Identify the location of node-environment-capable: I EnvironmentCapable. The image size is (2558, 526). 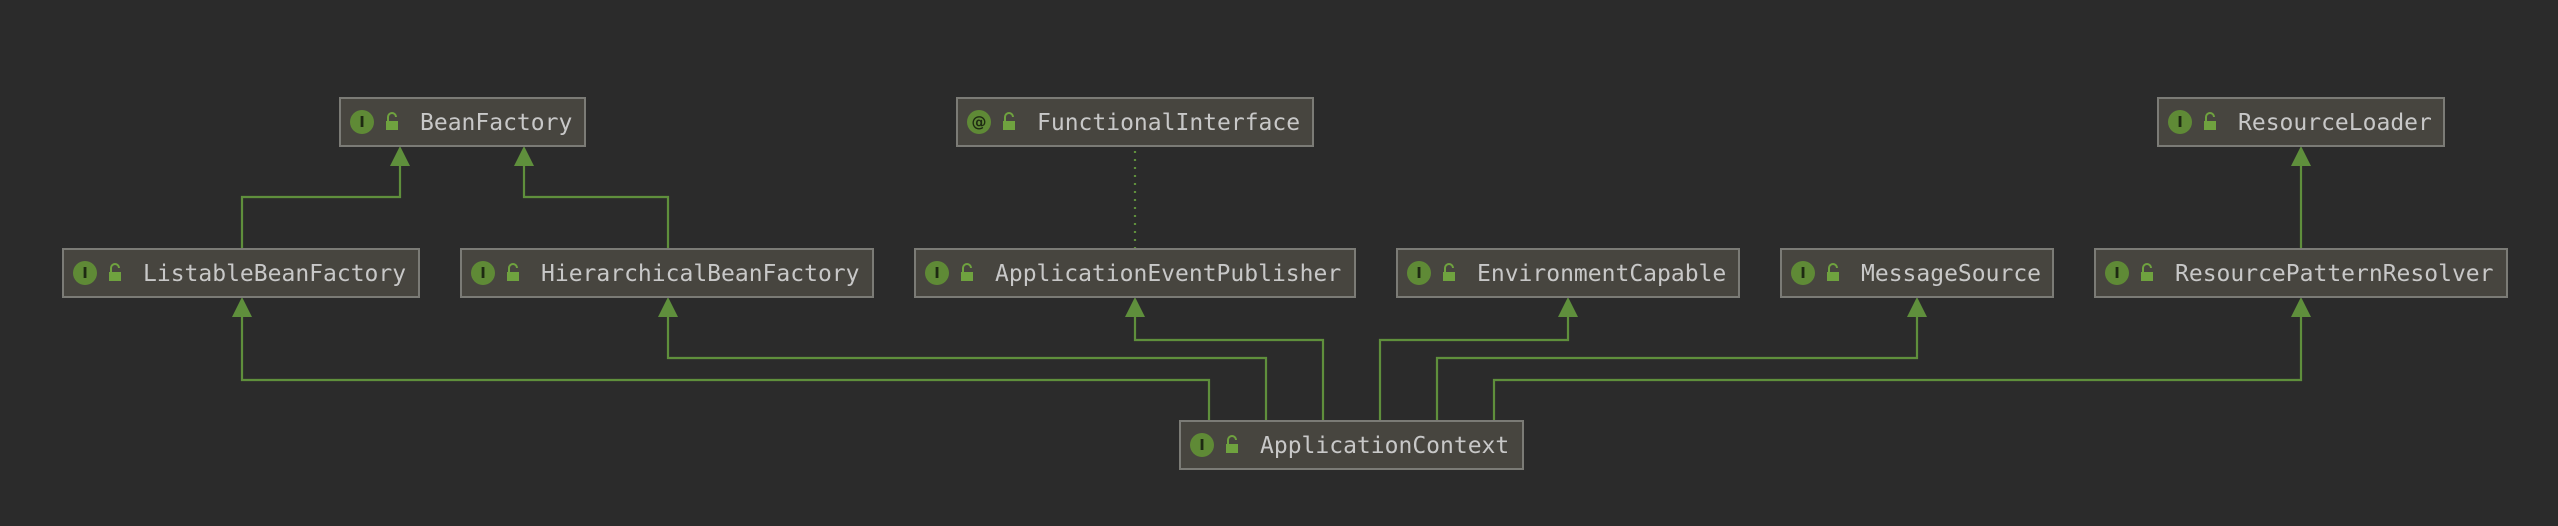
(1568, 273).